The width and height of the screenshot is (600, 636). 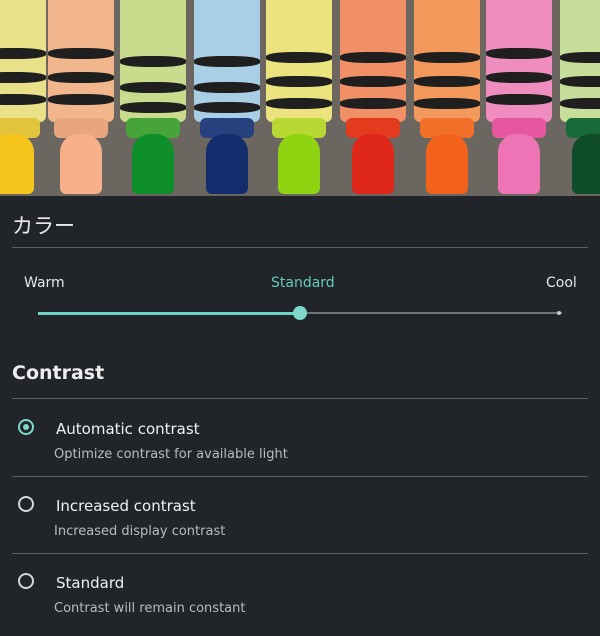 What do you see at coordinates (44, 283) in the screenshot?
I see `slider-label-warm: Warm` at bounding box center [44, 283].